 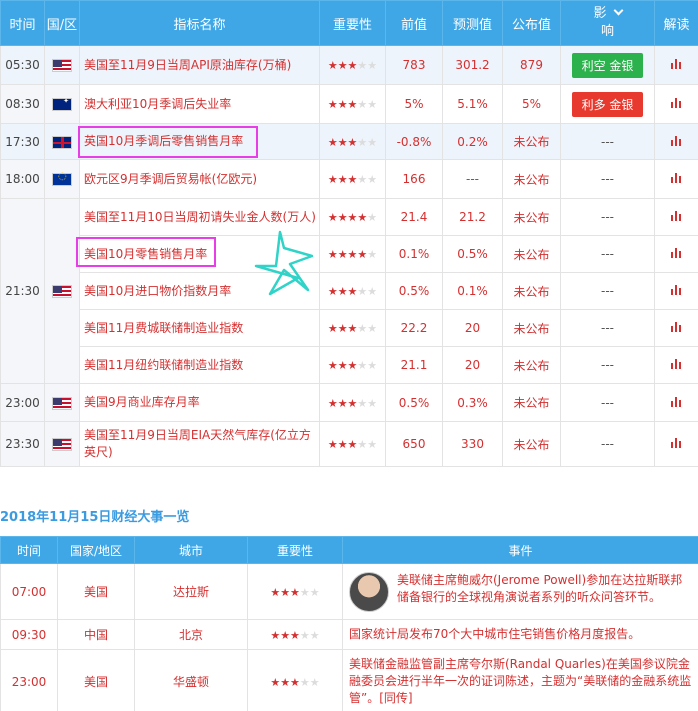 What do you see at coordinates (199, 179) in the screenshot?
I see `indicator-name: 欧元区9月季调后贸易帐(亿欧元)` at bounding box center [199, 179].